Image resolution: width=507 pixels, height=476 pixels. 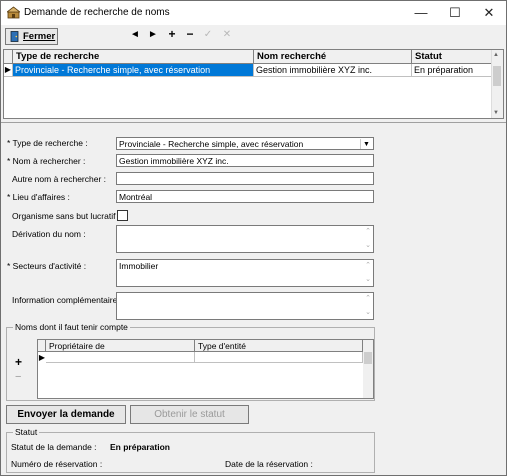 What do you see at coordinates (57, 464) in the screenshot?
I see `reservation-number-label: Numéro de réservation :` at bounding box center [57, 464].